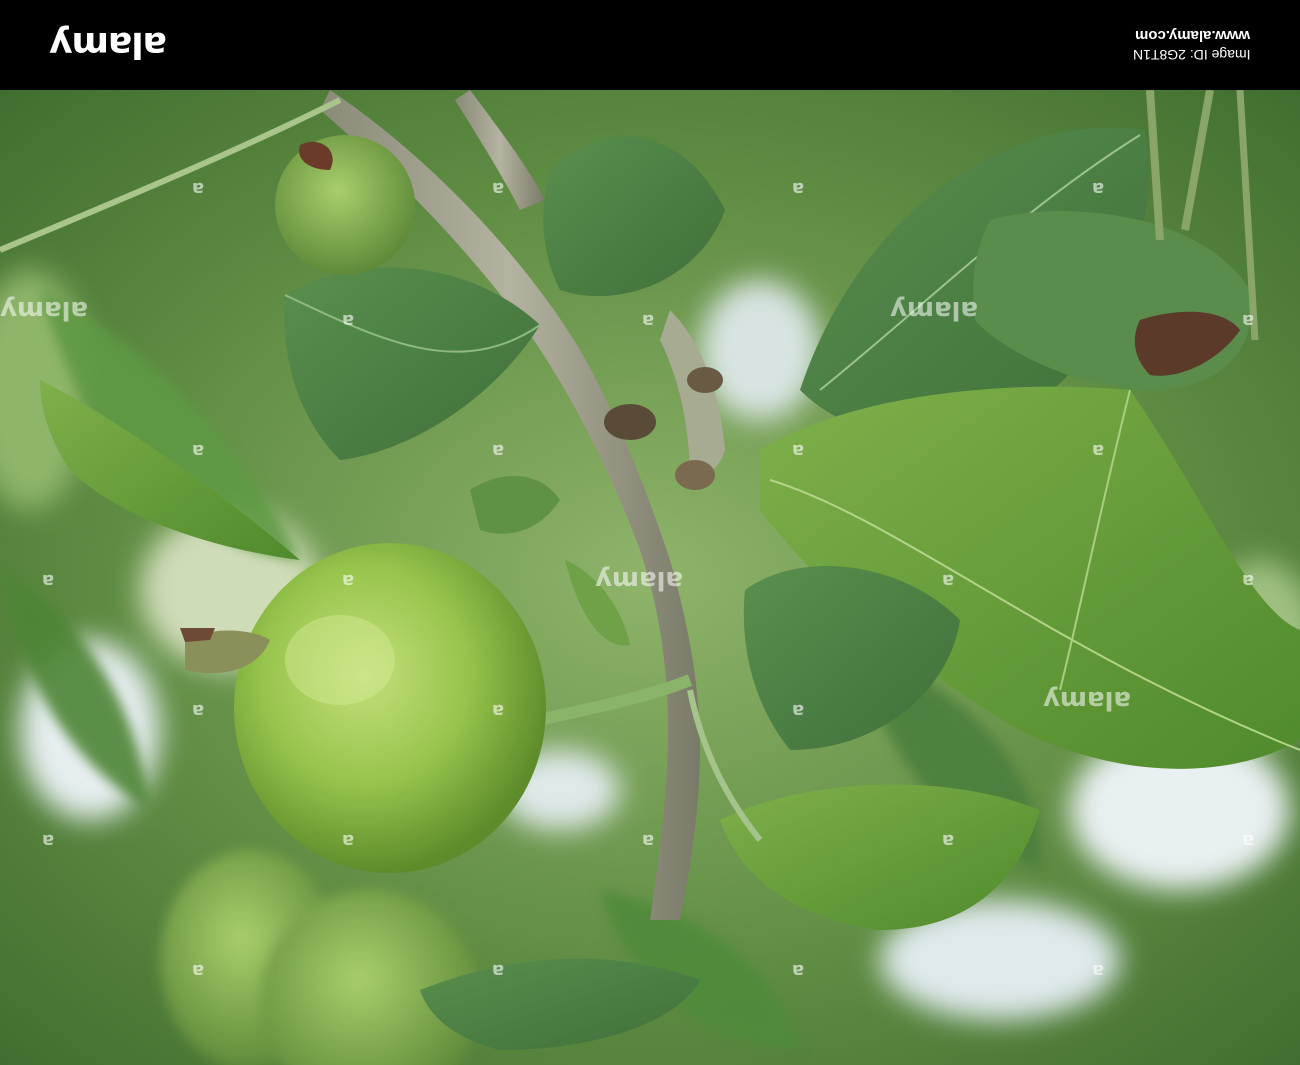 The image size is (1300, 1065). I want to click on watermark-banner: alamy www.alamy.com Image ID: 2G8T1N, so click(650, 45).